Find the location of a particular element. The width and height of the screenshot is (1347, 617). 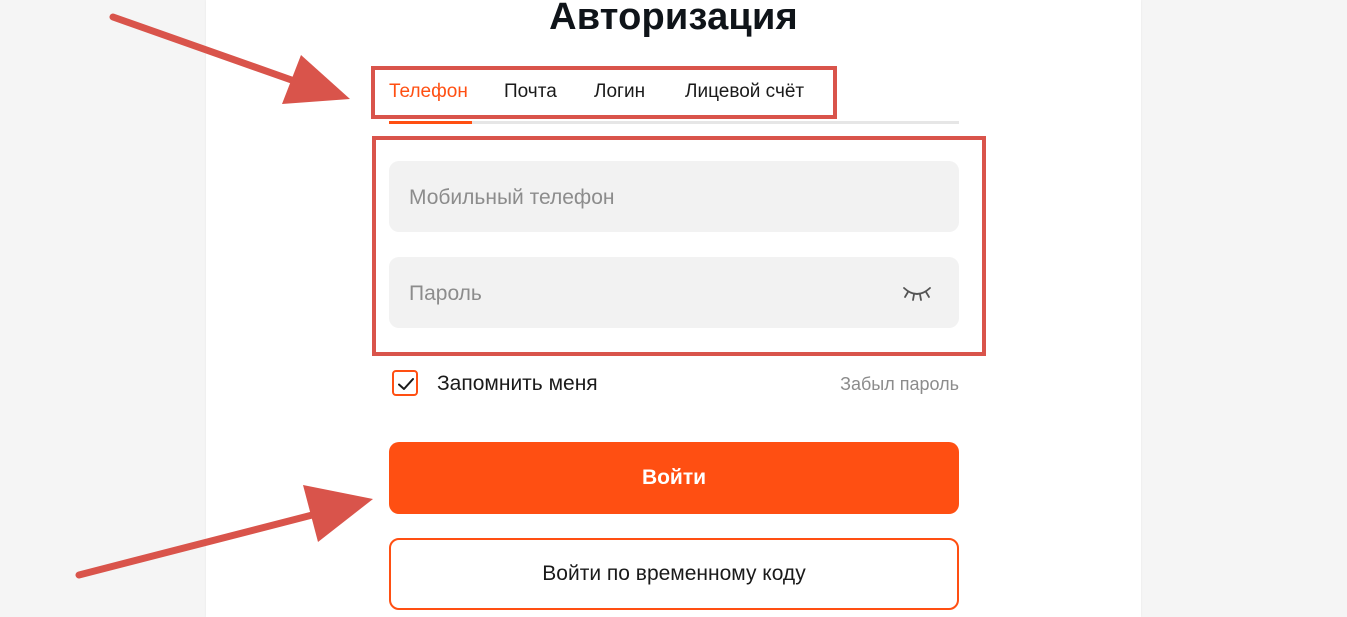

password-field is located at coordinates (674, 293).